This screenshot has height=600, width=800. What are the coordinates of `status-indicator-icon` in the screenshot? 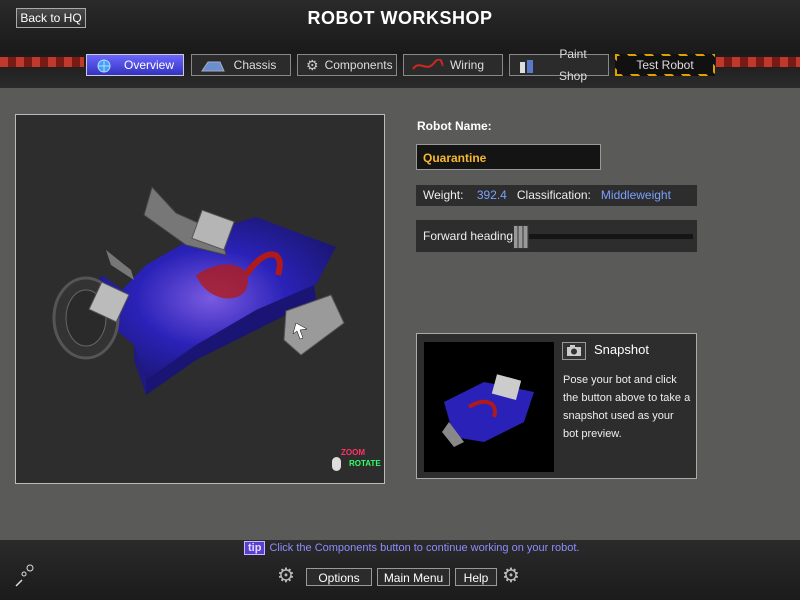 It's located at (25, 575).